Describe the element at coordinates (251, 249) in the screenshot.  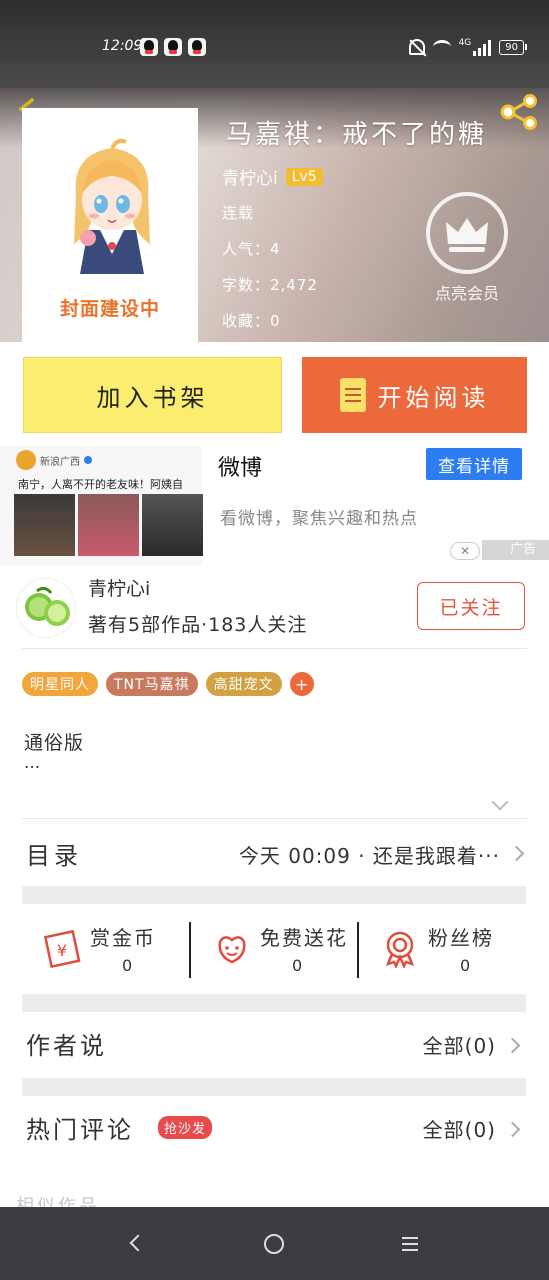
I see `book-popularity: 人气：4` at that location.